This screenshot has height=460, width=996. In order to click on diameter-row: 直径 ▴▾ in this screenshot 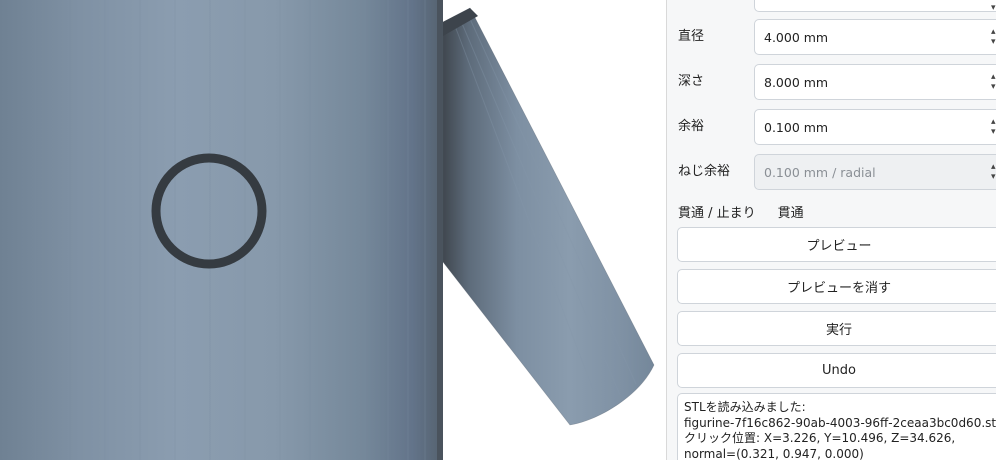, I will do `click(831, 38)`.